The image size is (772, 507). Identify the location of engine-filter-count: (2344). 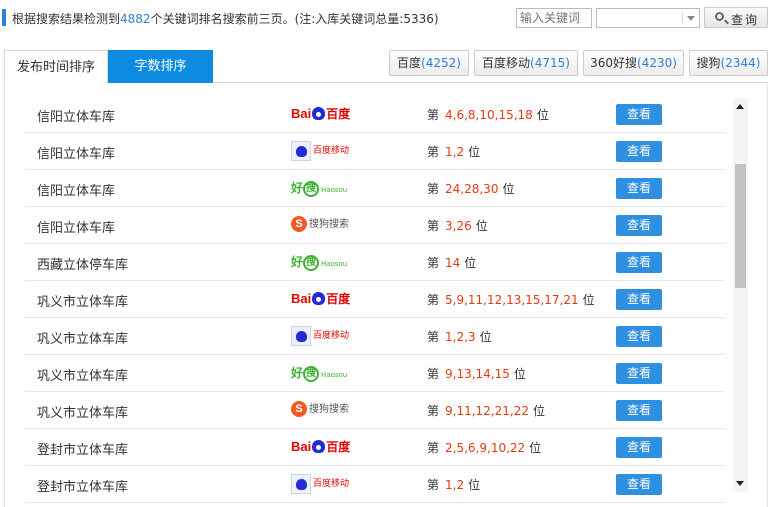
(740, 63).